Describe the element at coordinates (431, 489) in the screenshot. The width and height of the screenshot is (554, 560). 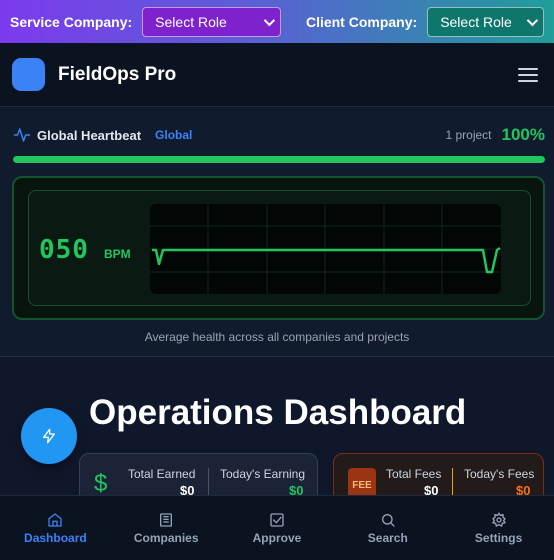
I see `total-fees-value: $0` at that location.